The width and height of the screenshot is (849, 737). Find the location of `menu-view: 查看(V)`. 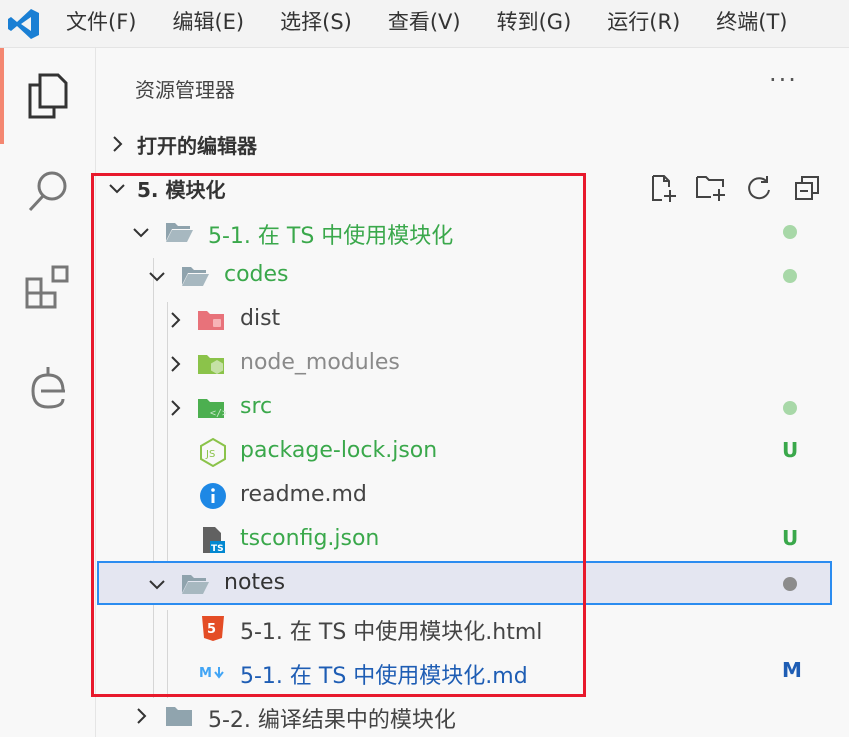

menu-view: 查看(V) is located at coordinates (424, 24).